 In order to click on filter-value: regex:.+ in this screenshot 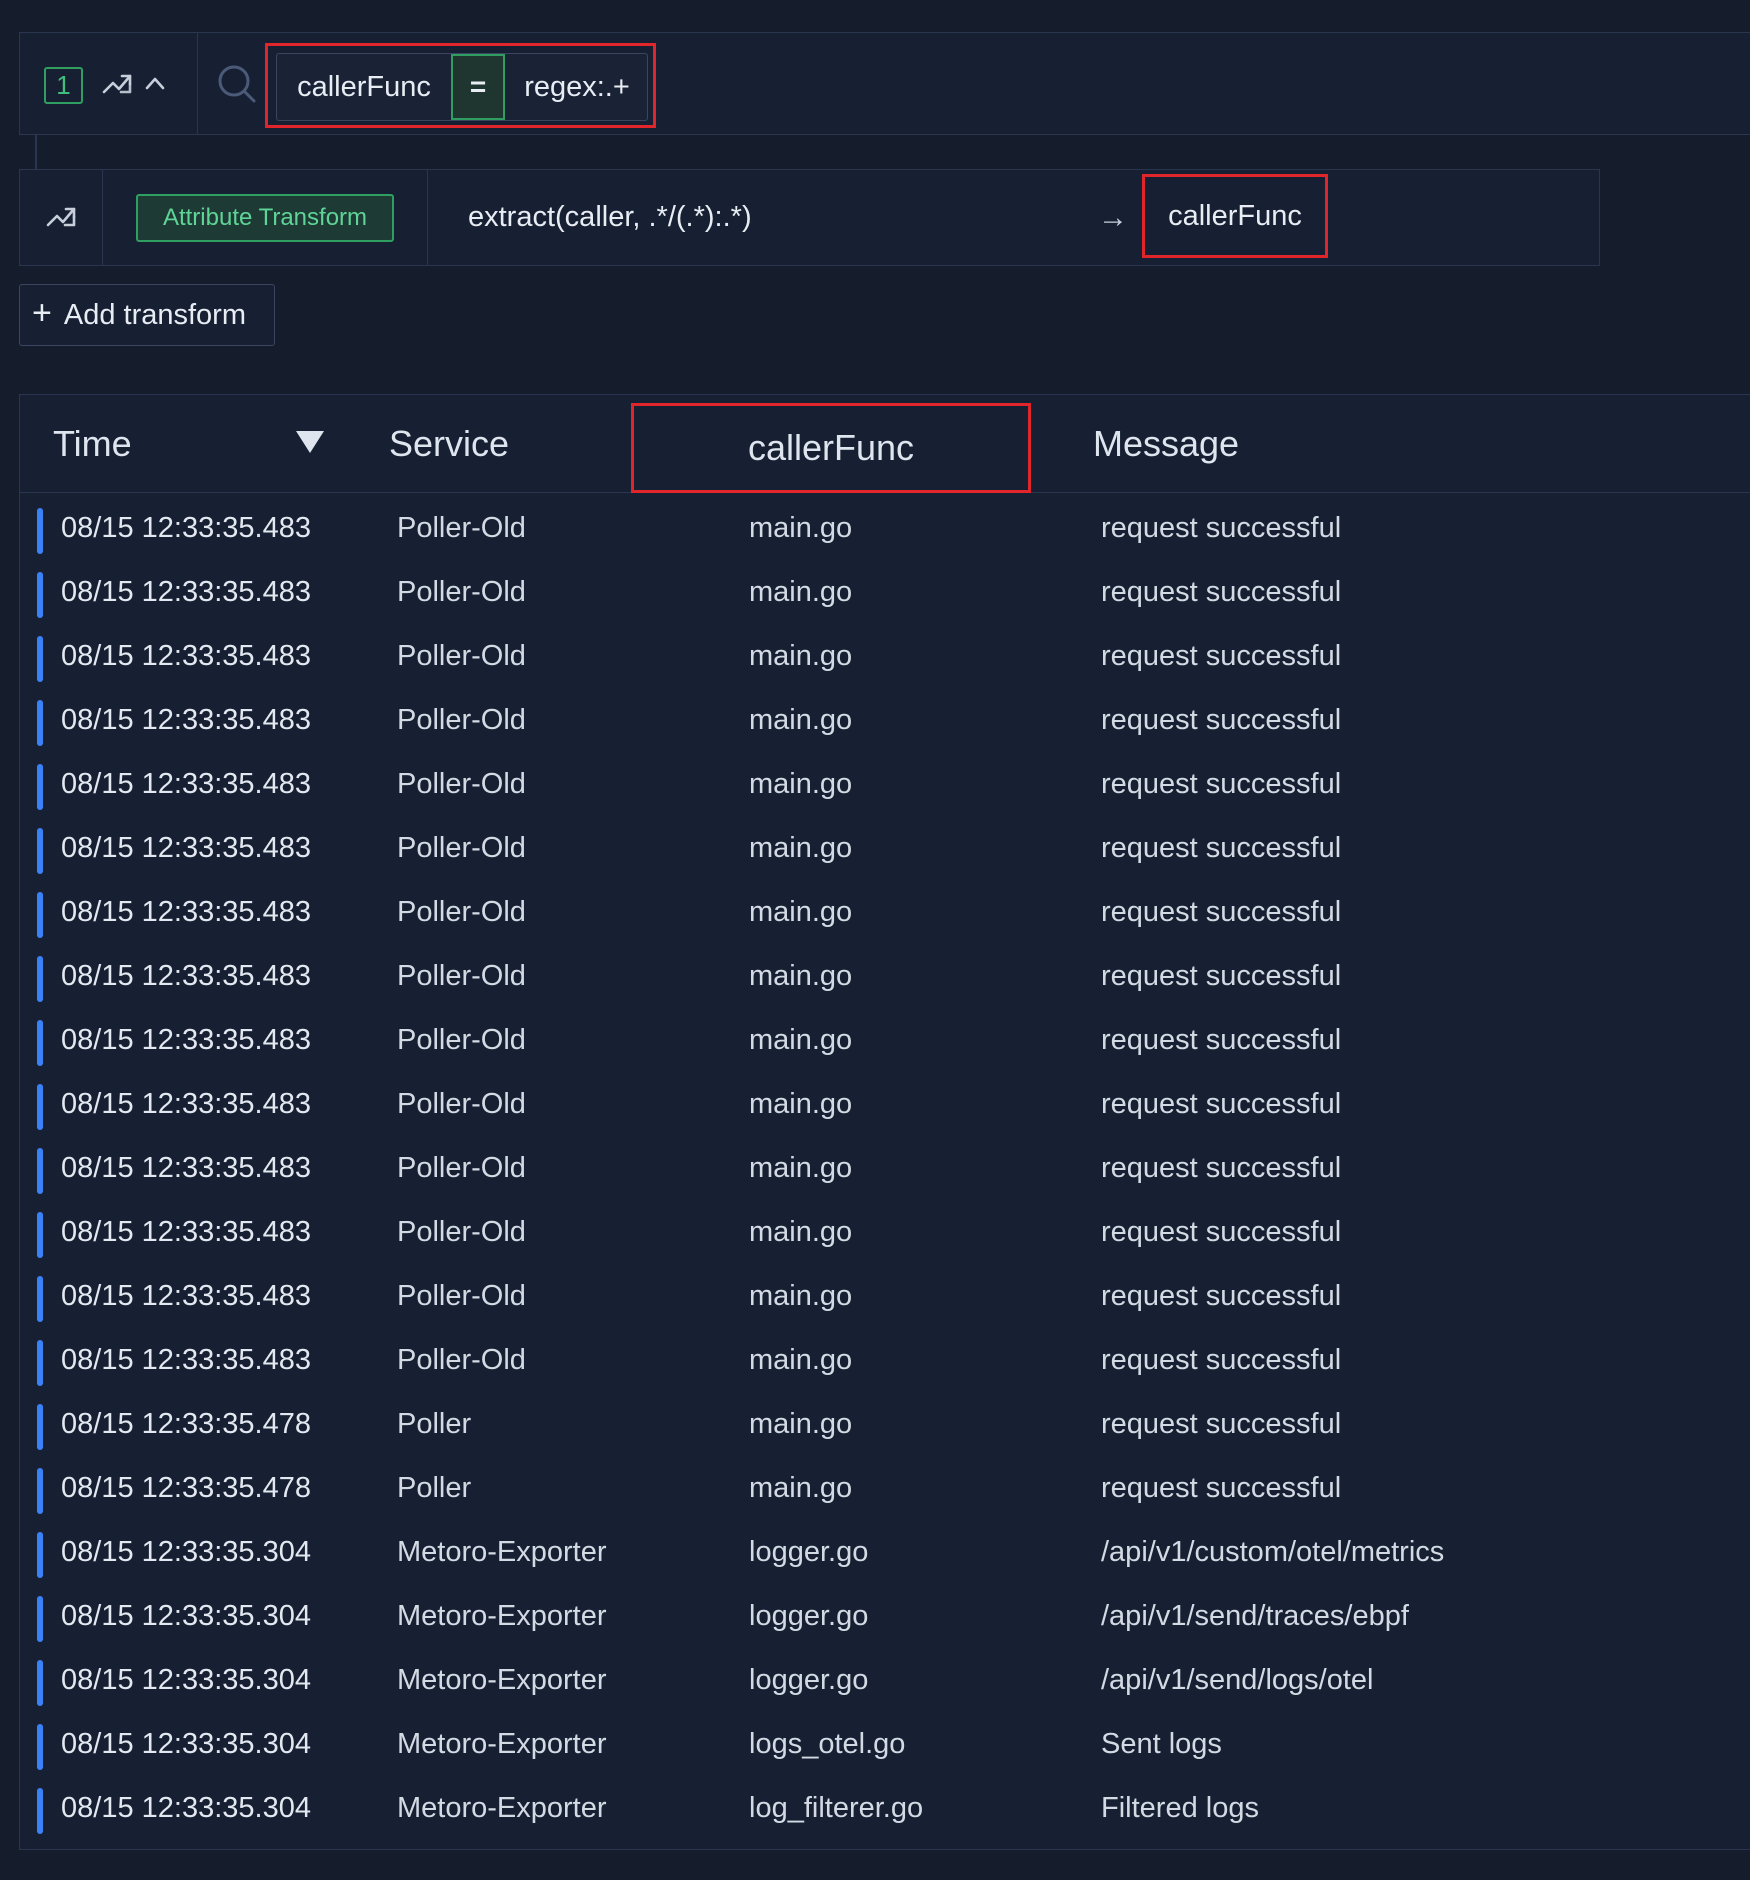, I will do `click(577, 87)`.